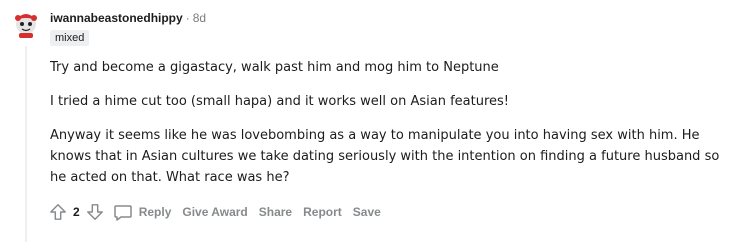  I want to click on downvote-button, so click(95, 212).